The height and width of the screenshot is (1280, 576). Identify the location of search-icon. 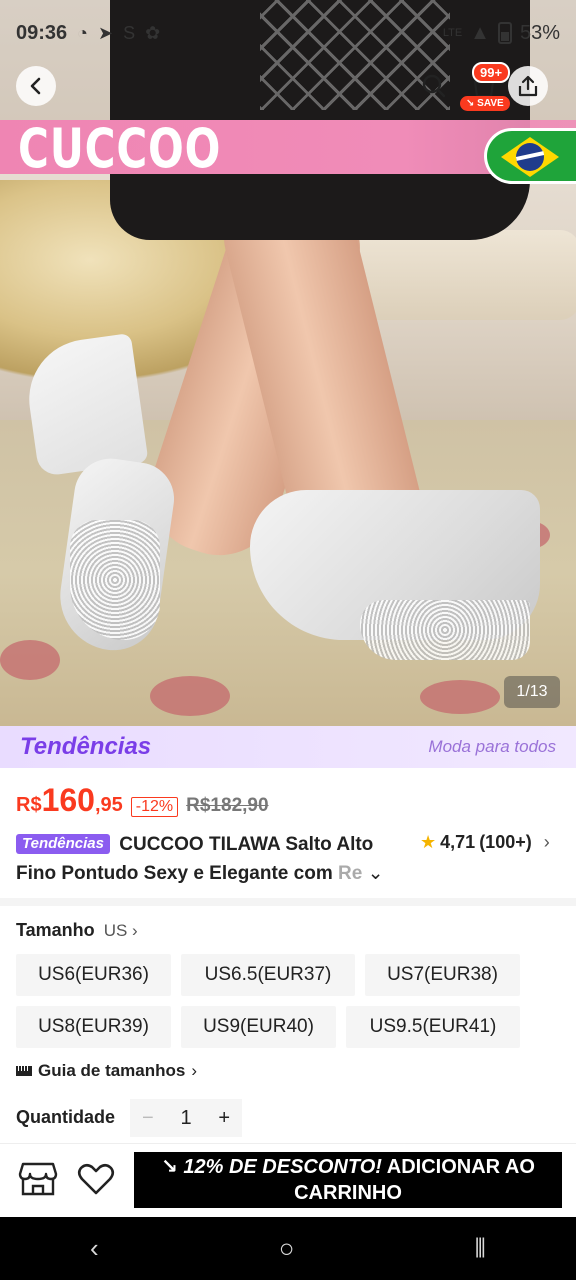
(434, 86).